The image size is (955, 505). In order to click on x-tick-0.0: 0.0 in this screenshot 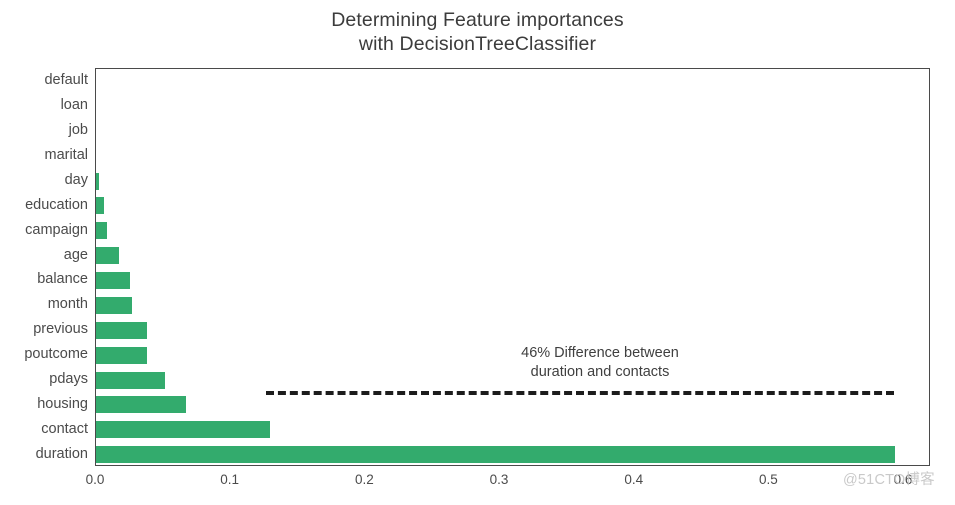, I will do `click(95, 479)`.